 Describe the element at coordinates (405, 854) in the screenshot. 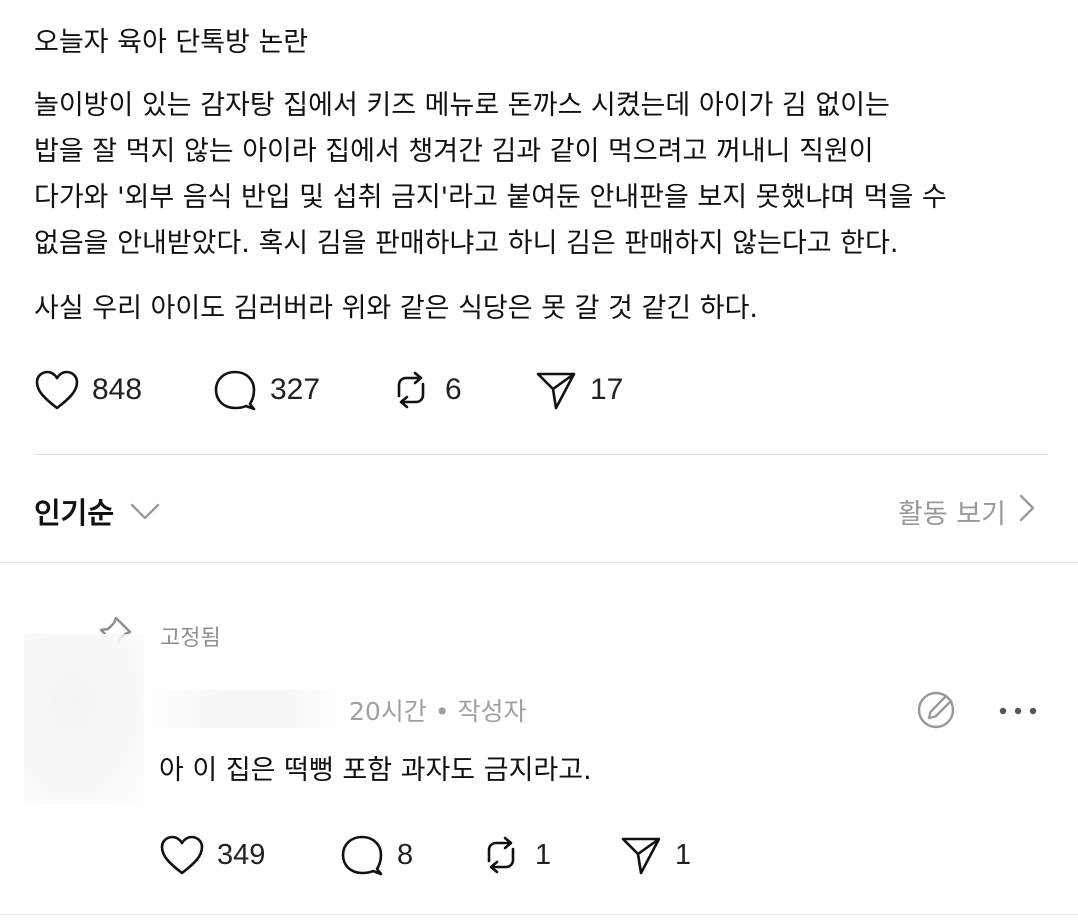

I see `comment-reply-count: 8` at that location.